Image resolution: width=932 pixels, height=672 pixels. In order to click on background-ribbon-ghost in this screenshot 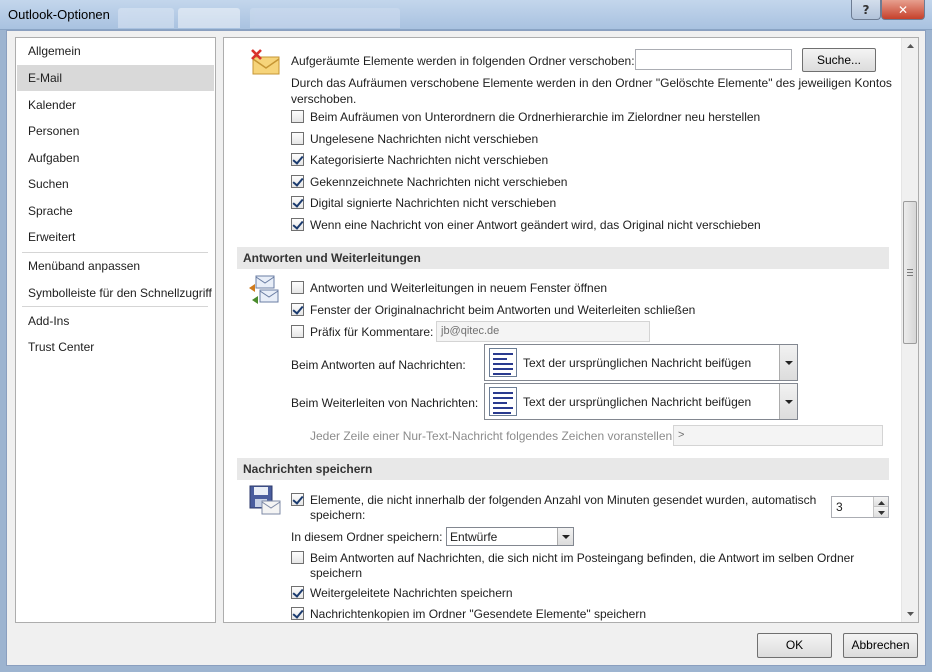, I will do `click(268, 18)`.